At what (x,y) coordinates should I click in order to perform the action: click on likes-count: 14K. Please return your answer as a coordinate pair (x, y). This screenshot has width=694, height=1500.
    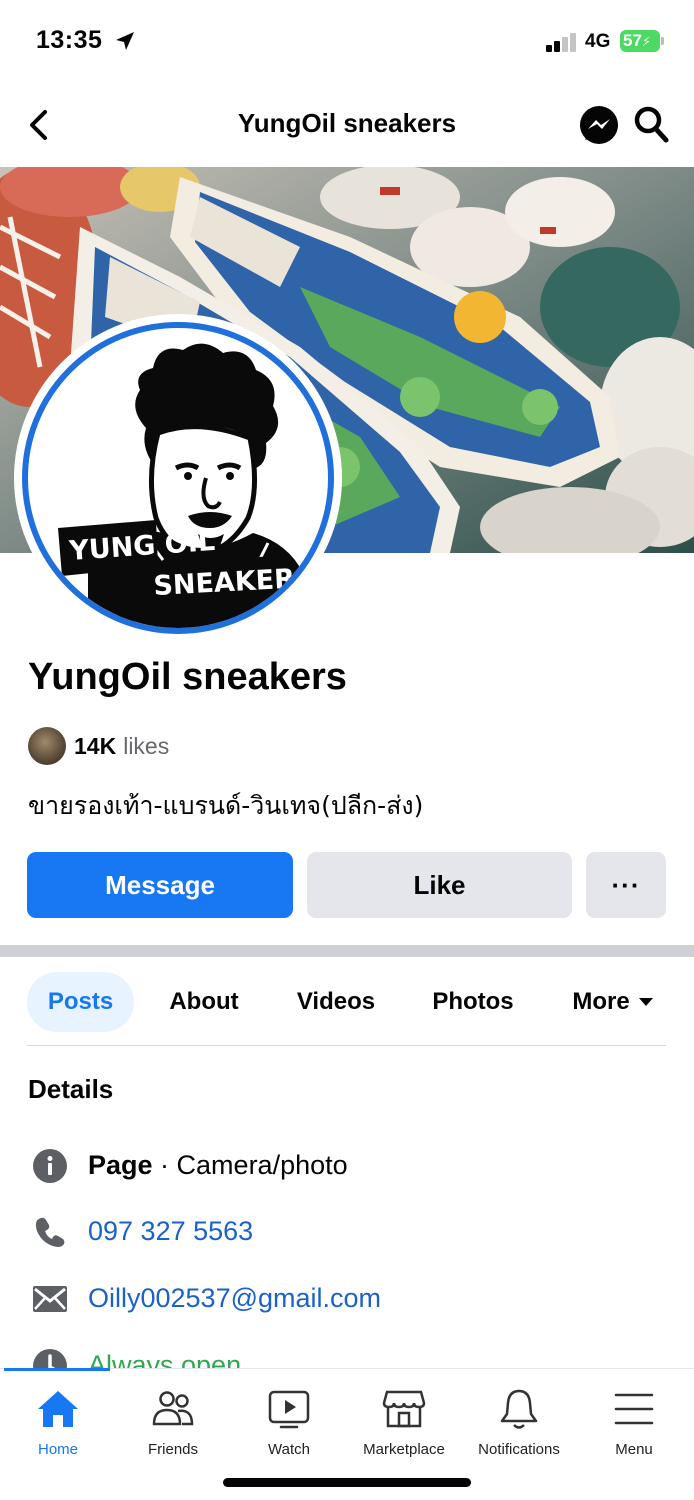
    Looking at the image, I should click on (95, 745).